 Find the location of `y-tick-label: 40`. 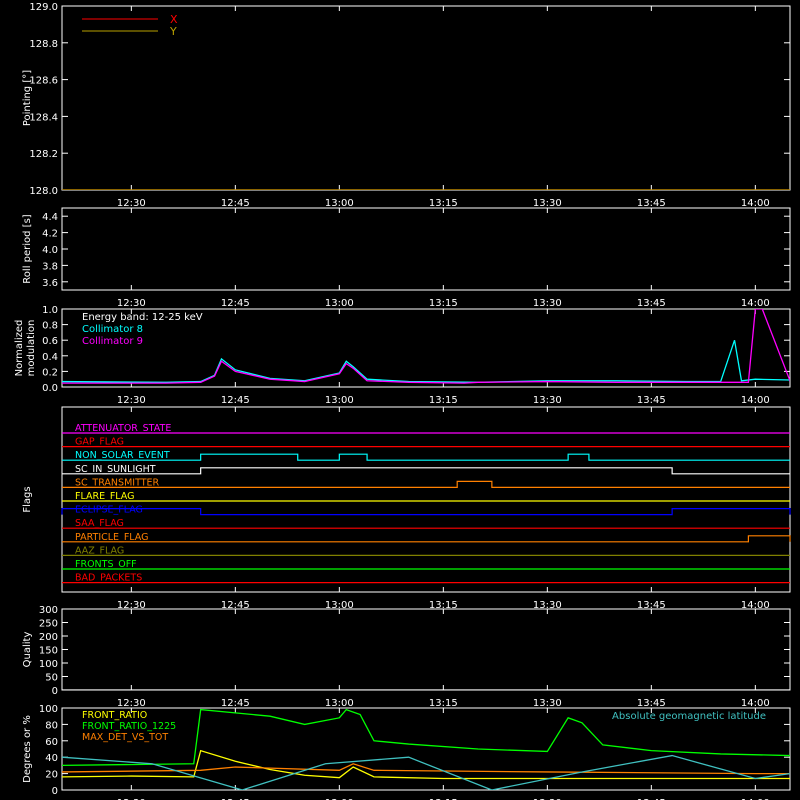

y-tick-label: 40 is located at coordinates (51, 758).